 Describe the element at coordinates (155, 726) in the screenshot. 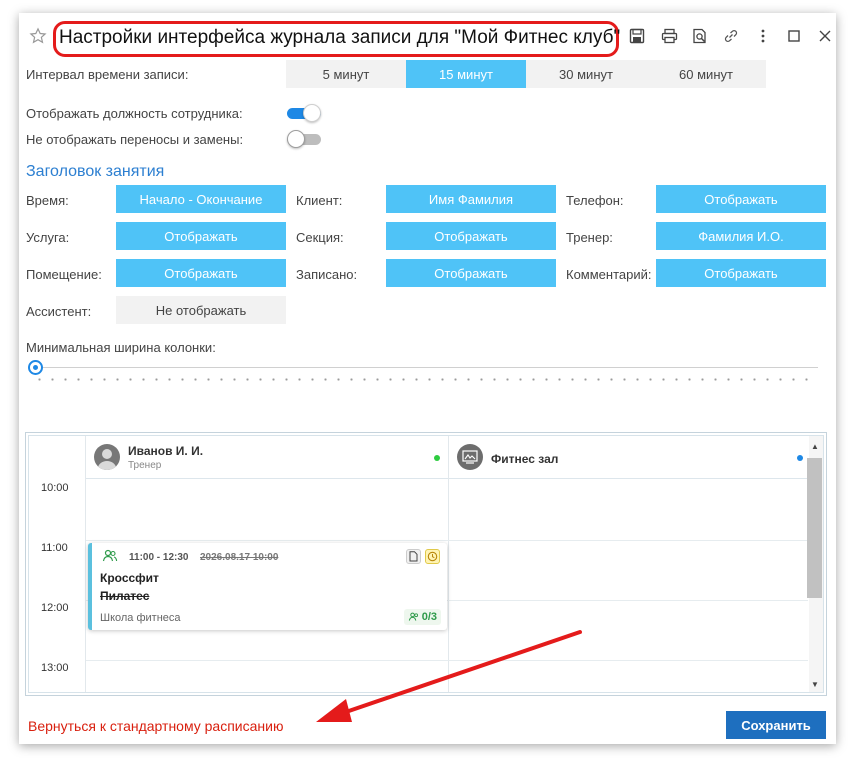

I see `back-to-standard-schedule-link: Вернуться к стандартному расписанию` at that location.